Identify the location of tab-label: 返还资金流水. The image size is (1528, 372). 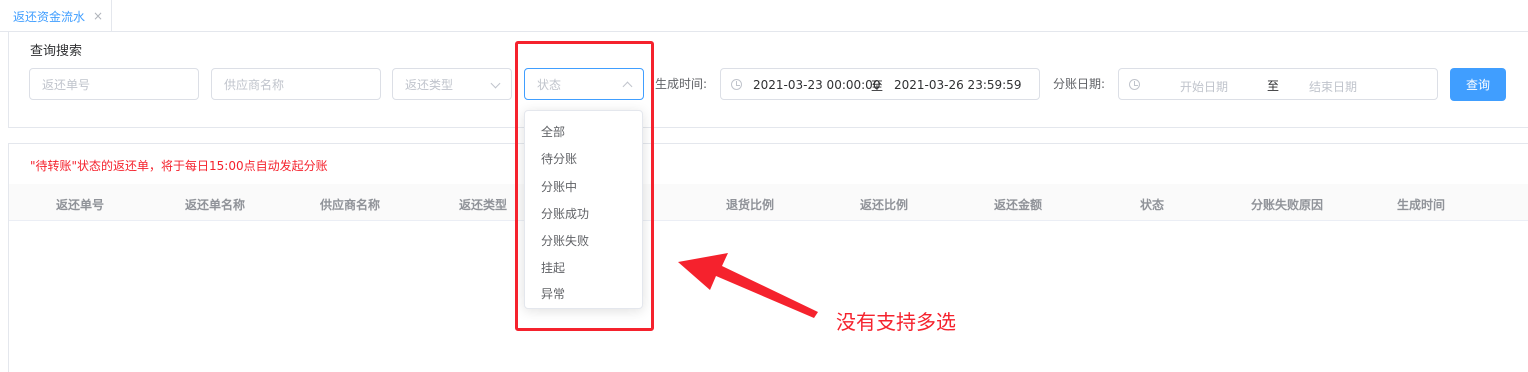
(49, 16).